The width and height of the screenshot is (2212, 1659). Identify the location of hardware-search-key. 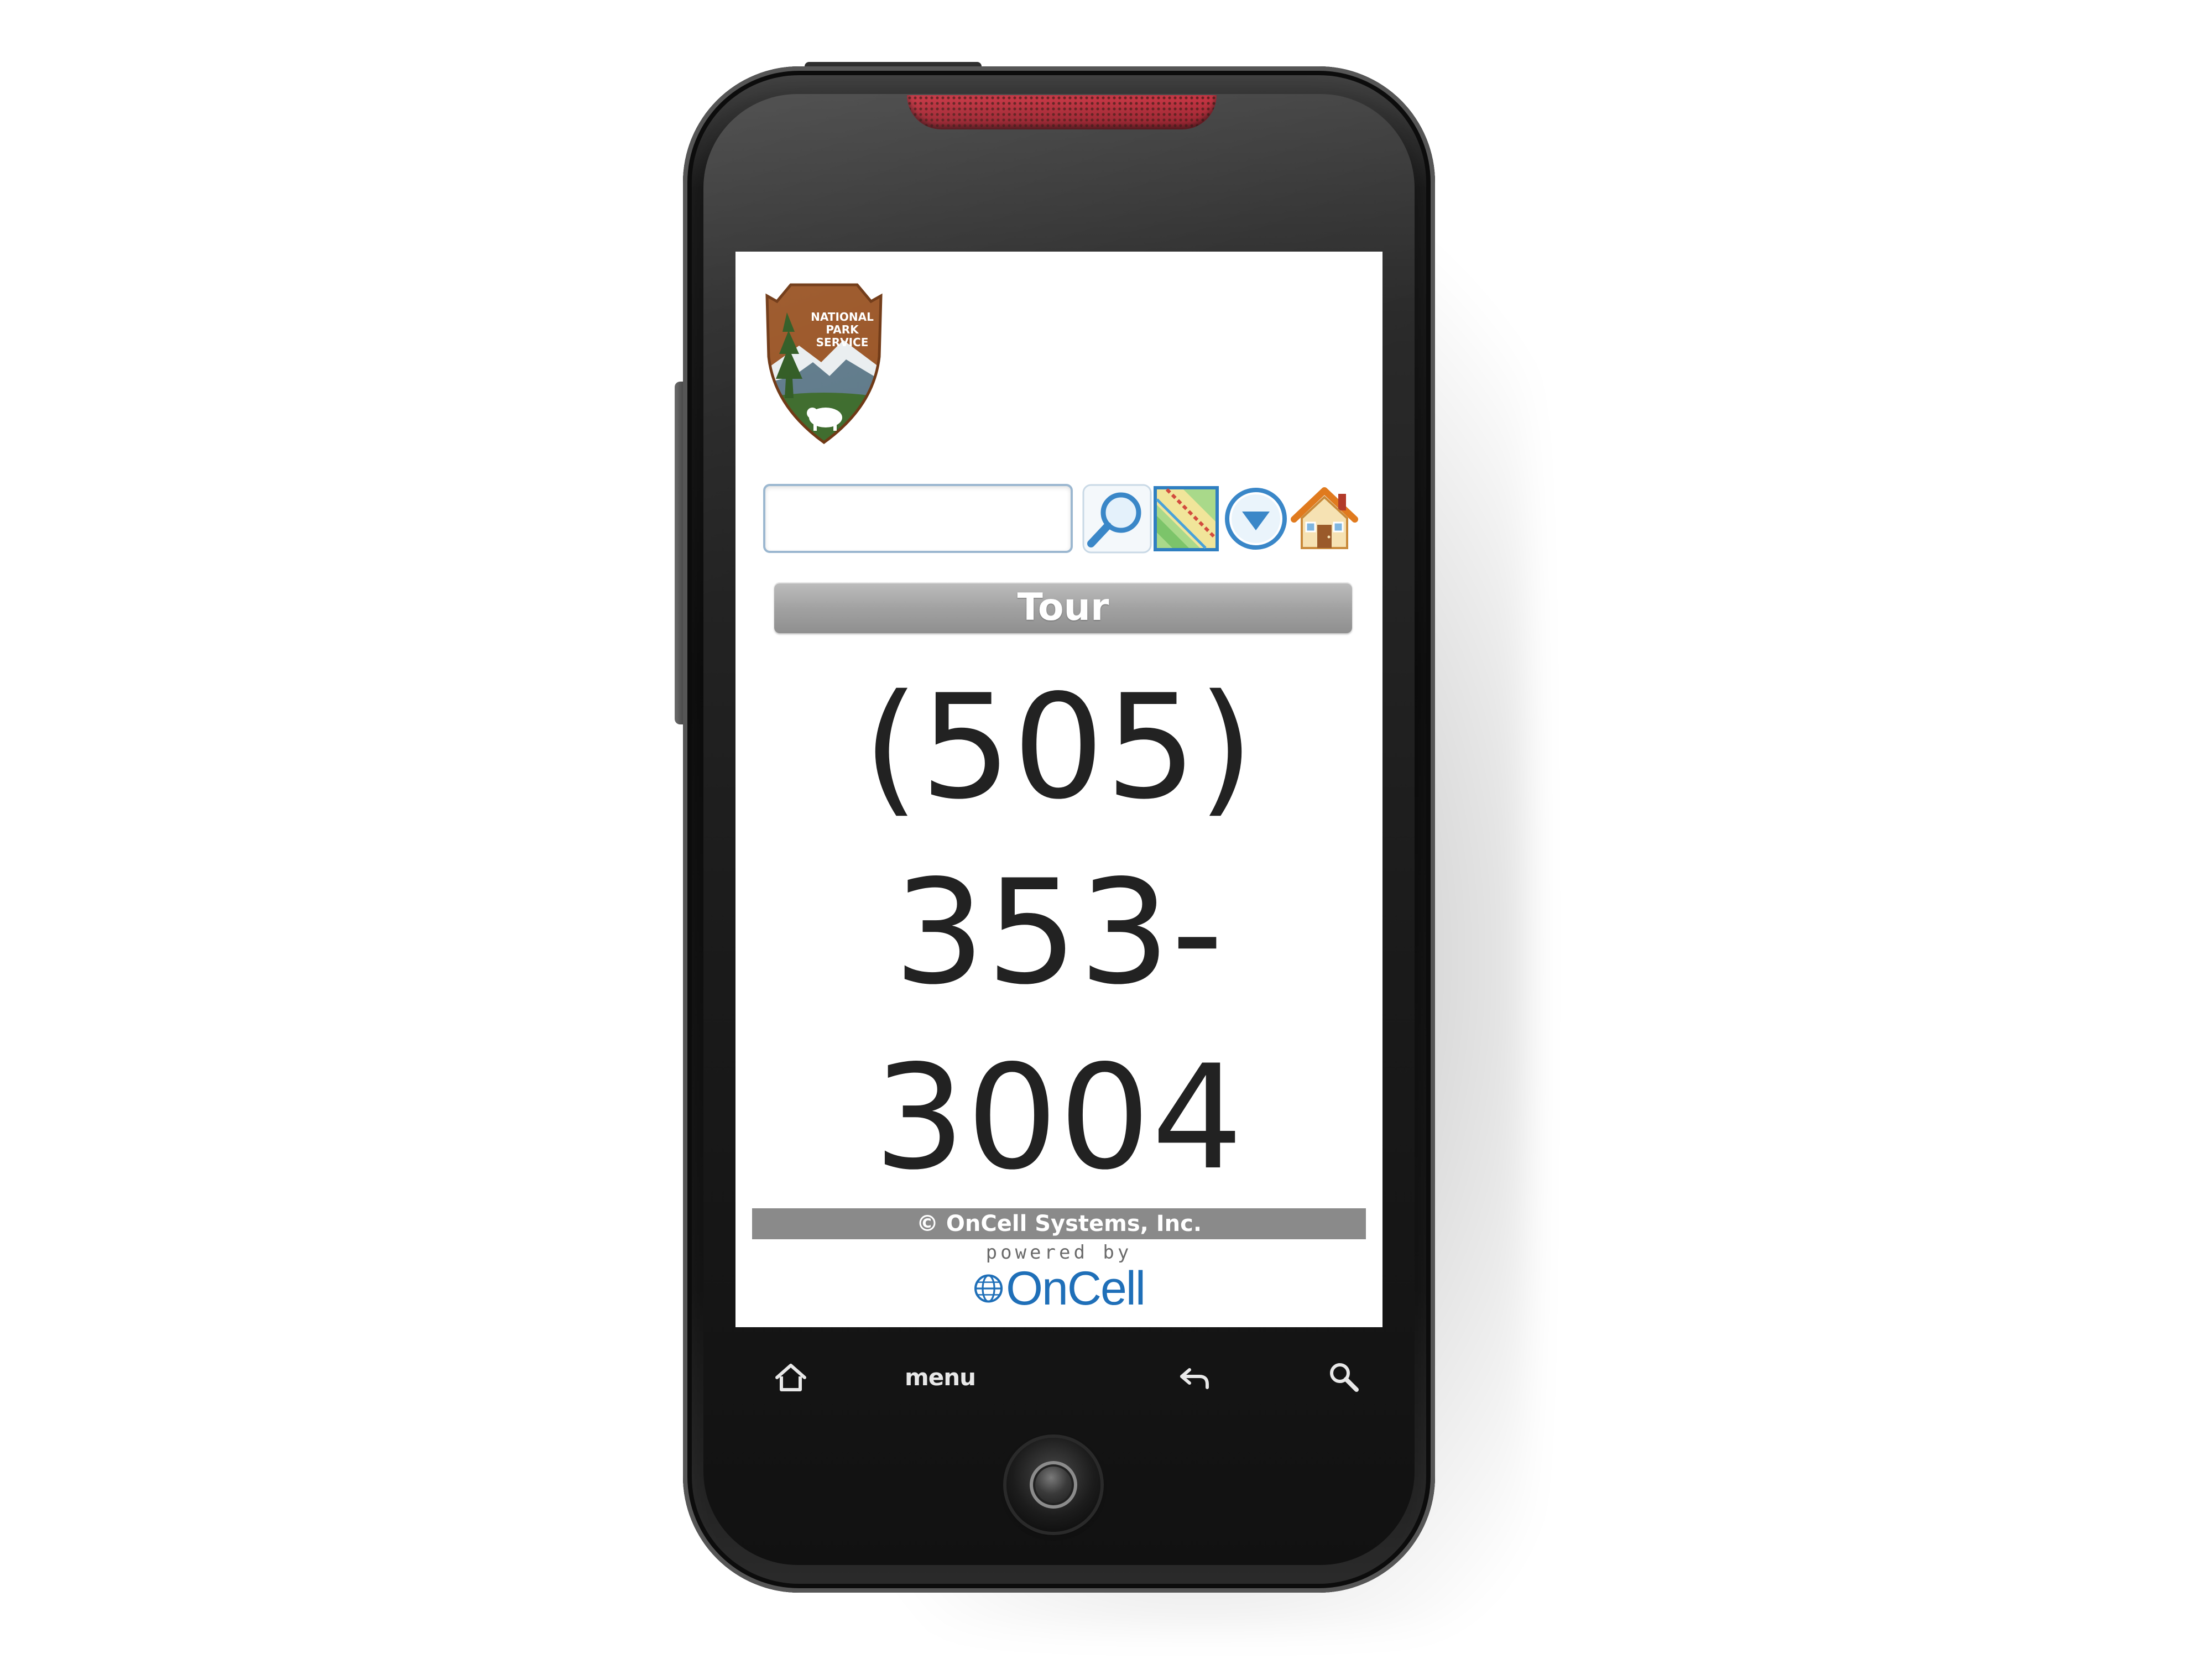
(1344, 1377).